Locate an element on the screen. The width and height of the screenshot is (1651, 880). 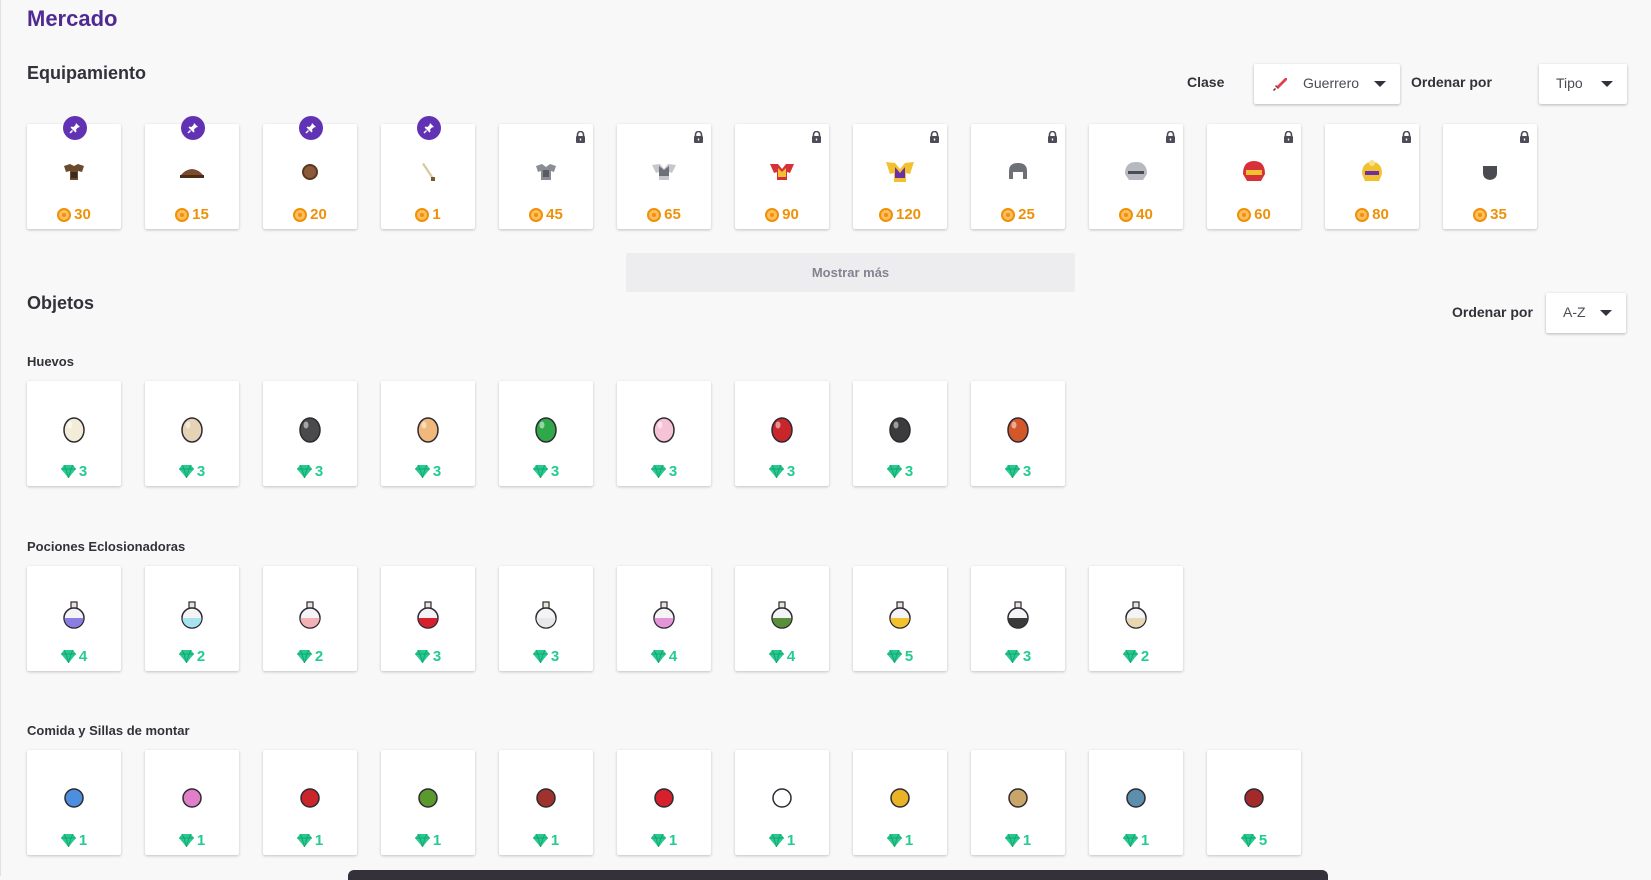
item-price-value: 30 is located at coordinates (82, 214).